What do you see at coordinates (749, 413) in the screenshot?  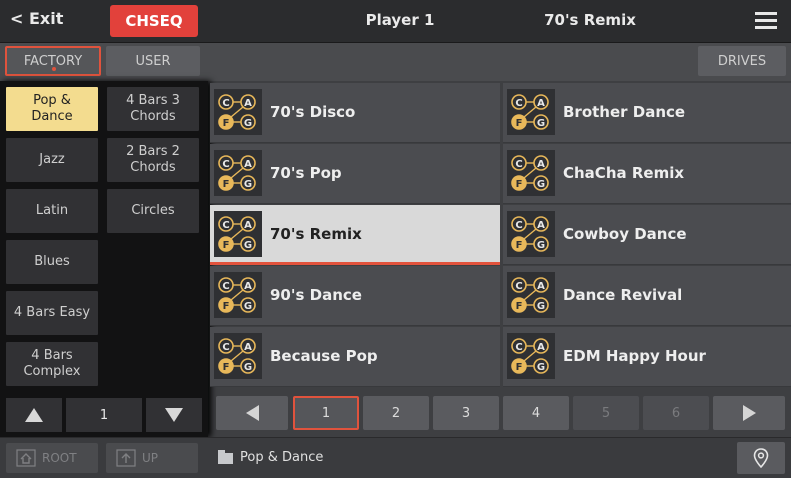 I see `page-next-button` at bounding box center [749, 413].